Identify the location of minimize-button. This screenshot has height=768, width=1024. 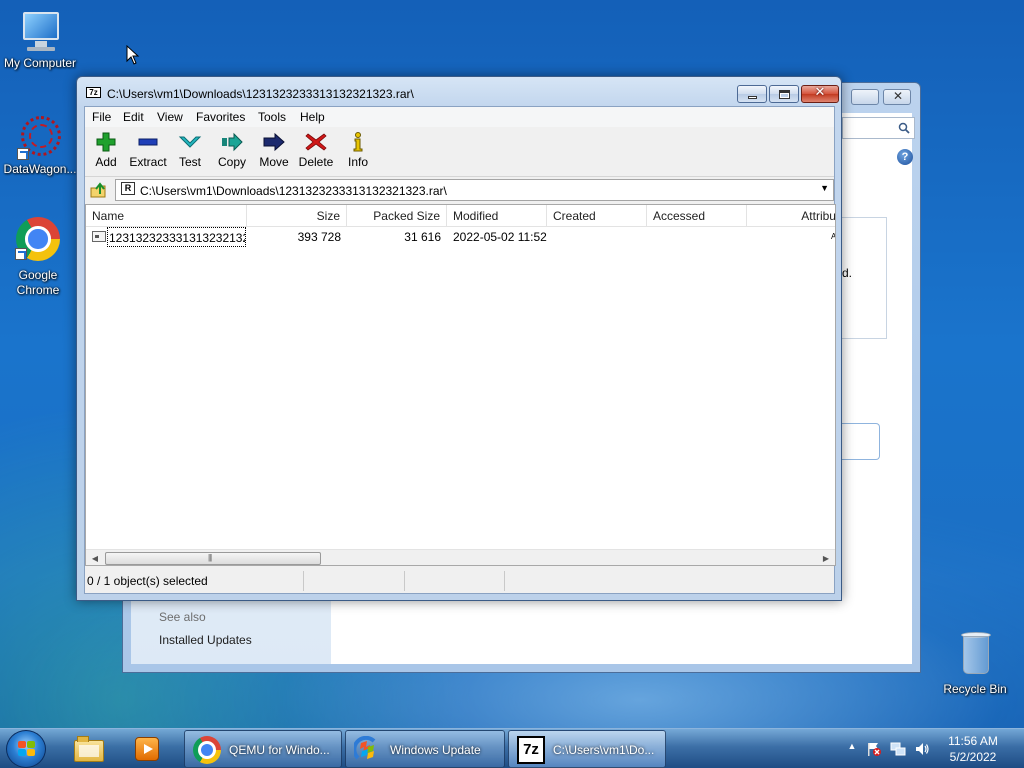
(752, 94).